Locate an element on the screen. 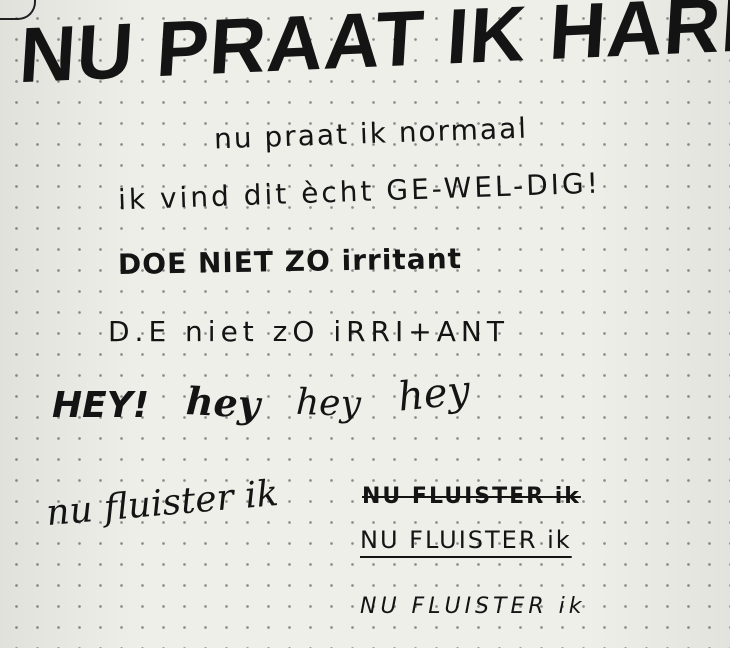 This screenshot has width=730, height=648. whisper-plain-line: NU FLUISTER ik is located at coordinates (473, 606).